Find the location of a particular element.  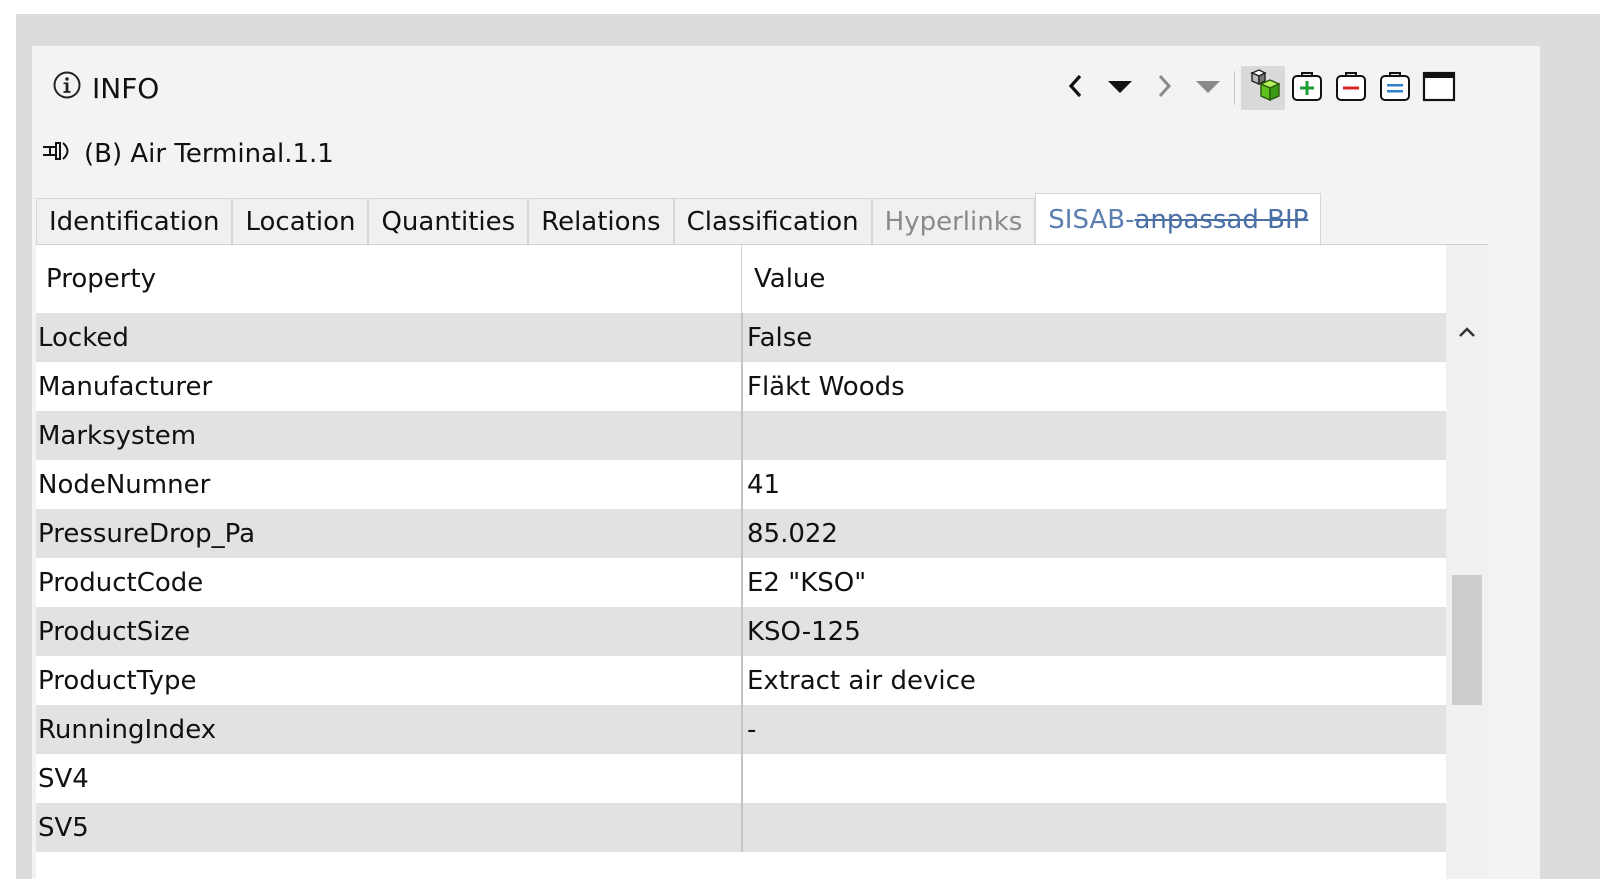

scroll-up-button is located at coordinates (1467, 333).